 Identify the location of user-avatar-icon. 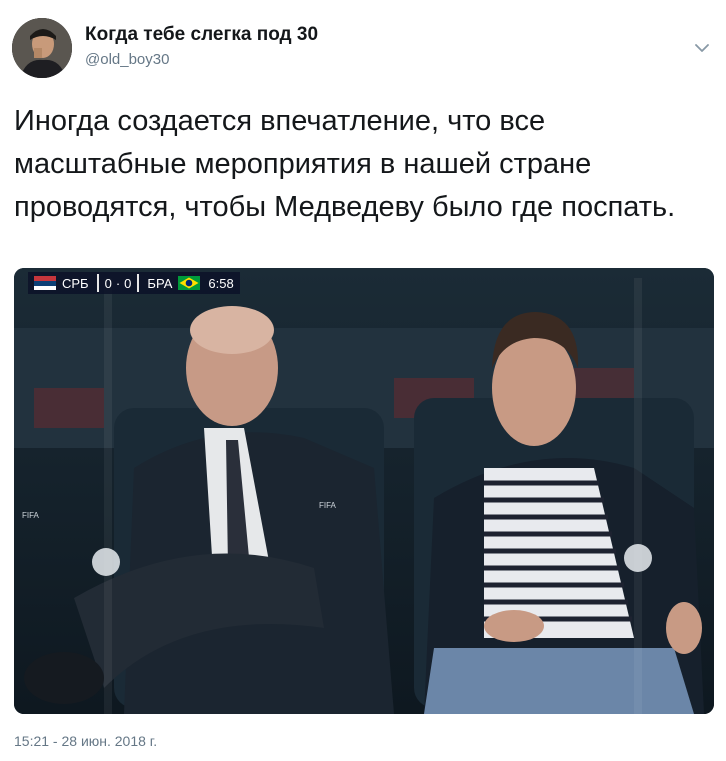
(42, 48).